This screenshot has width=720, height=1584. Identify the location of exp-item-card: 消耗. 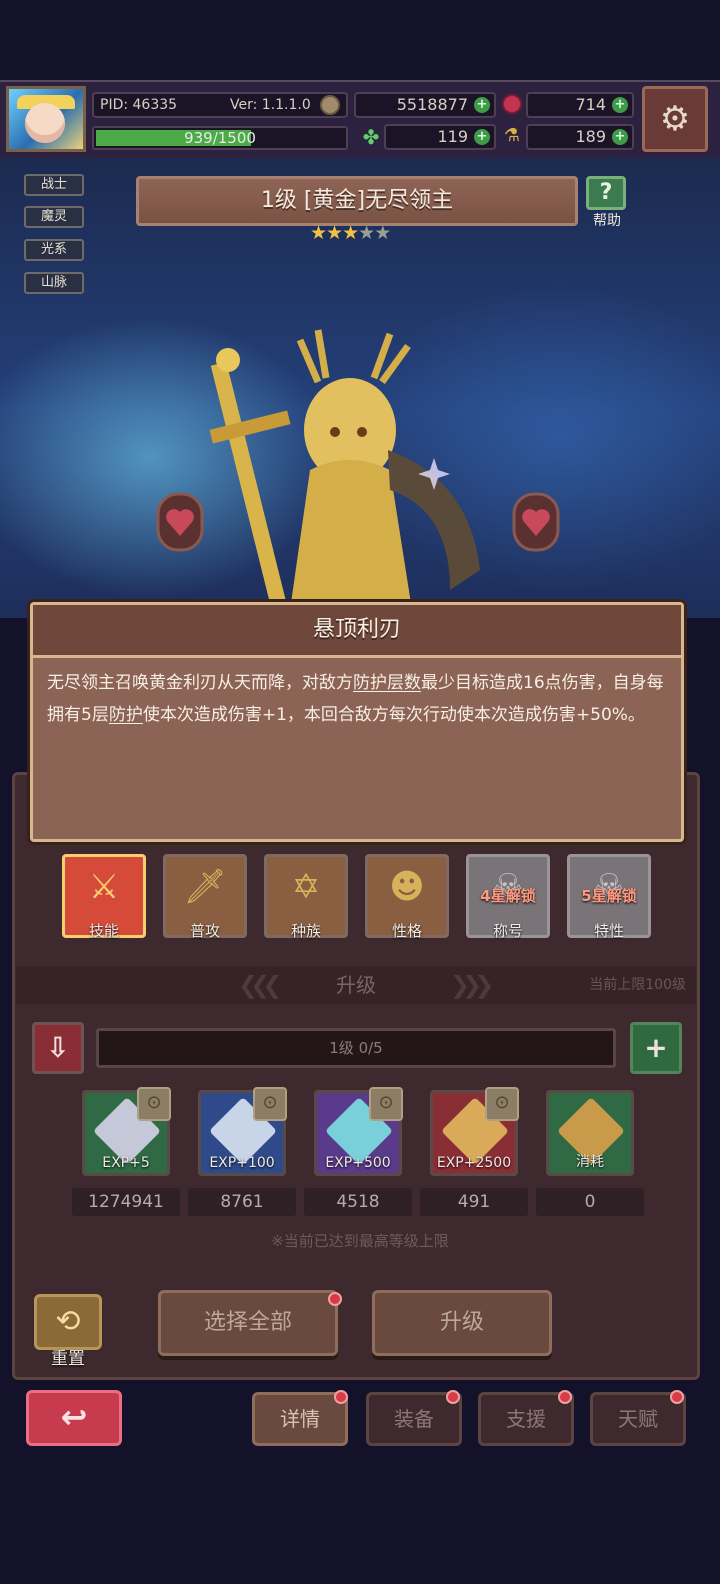
(590, 1133).